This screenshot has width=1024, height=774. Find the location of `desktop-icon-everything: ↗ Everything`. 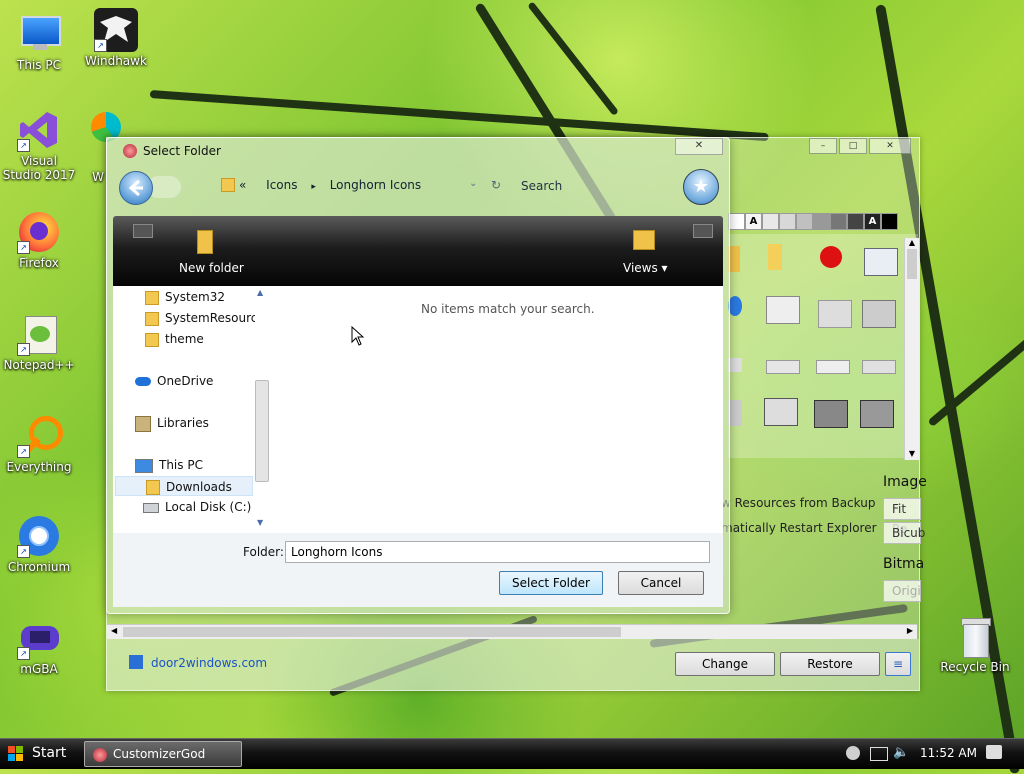

desktop-icon-everything: ↗ Everything is located at coordinates (39, 444).